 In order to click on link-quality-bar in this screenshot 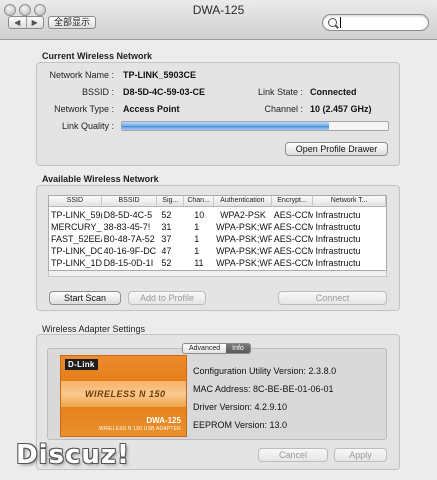, I will do `click(255, 126)`.